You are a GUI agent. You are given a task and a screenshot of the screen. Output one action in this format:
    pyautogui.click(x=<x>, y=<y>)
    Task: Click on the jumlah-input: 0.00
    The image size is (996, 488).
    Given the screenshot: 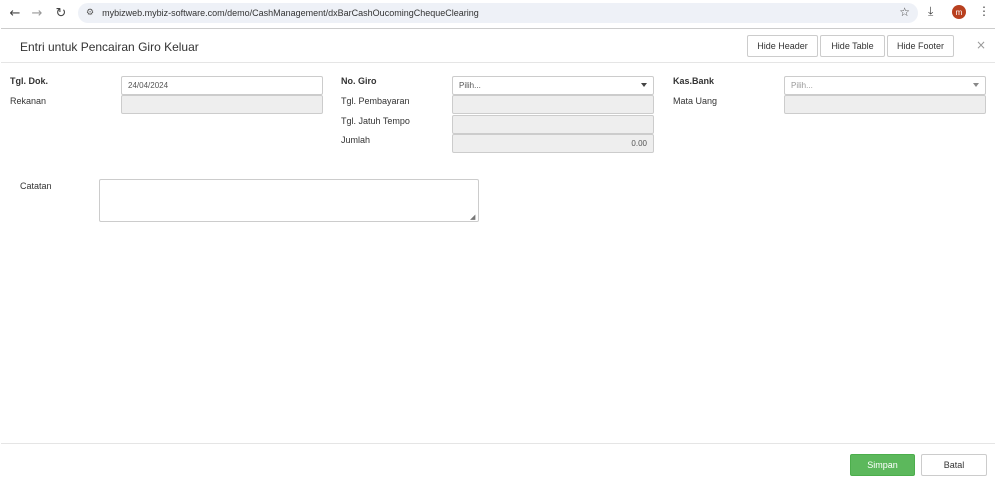 What is the action you would take?
    pyautogui.click(x=553, y=143)
    